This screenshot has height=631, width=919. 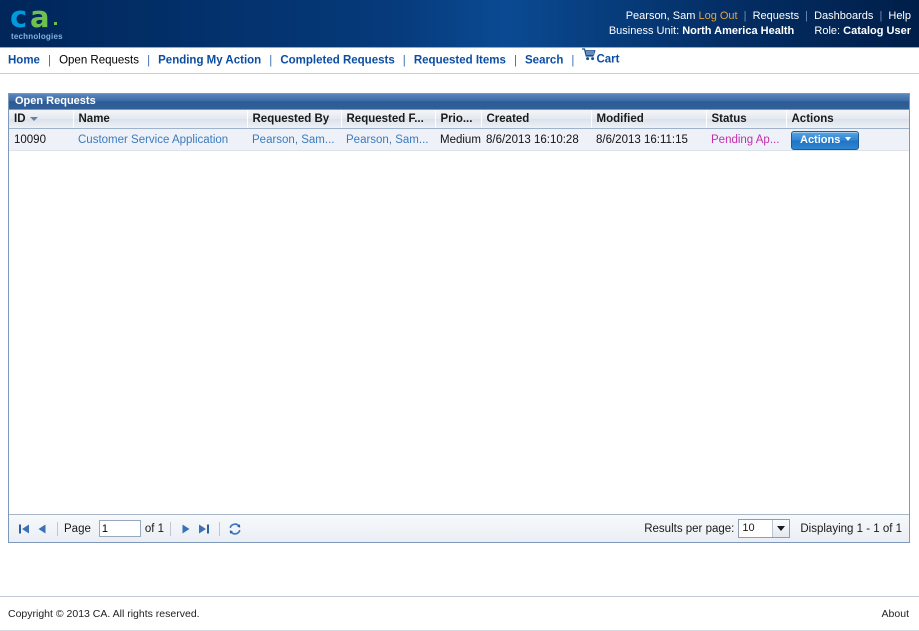 I want to click on help-link: Help, so click(x=899, y=16).